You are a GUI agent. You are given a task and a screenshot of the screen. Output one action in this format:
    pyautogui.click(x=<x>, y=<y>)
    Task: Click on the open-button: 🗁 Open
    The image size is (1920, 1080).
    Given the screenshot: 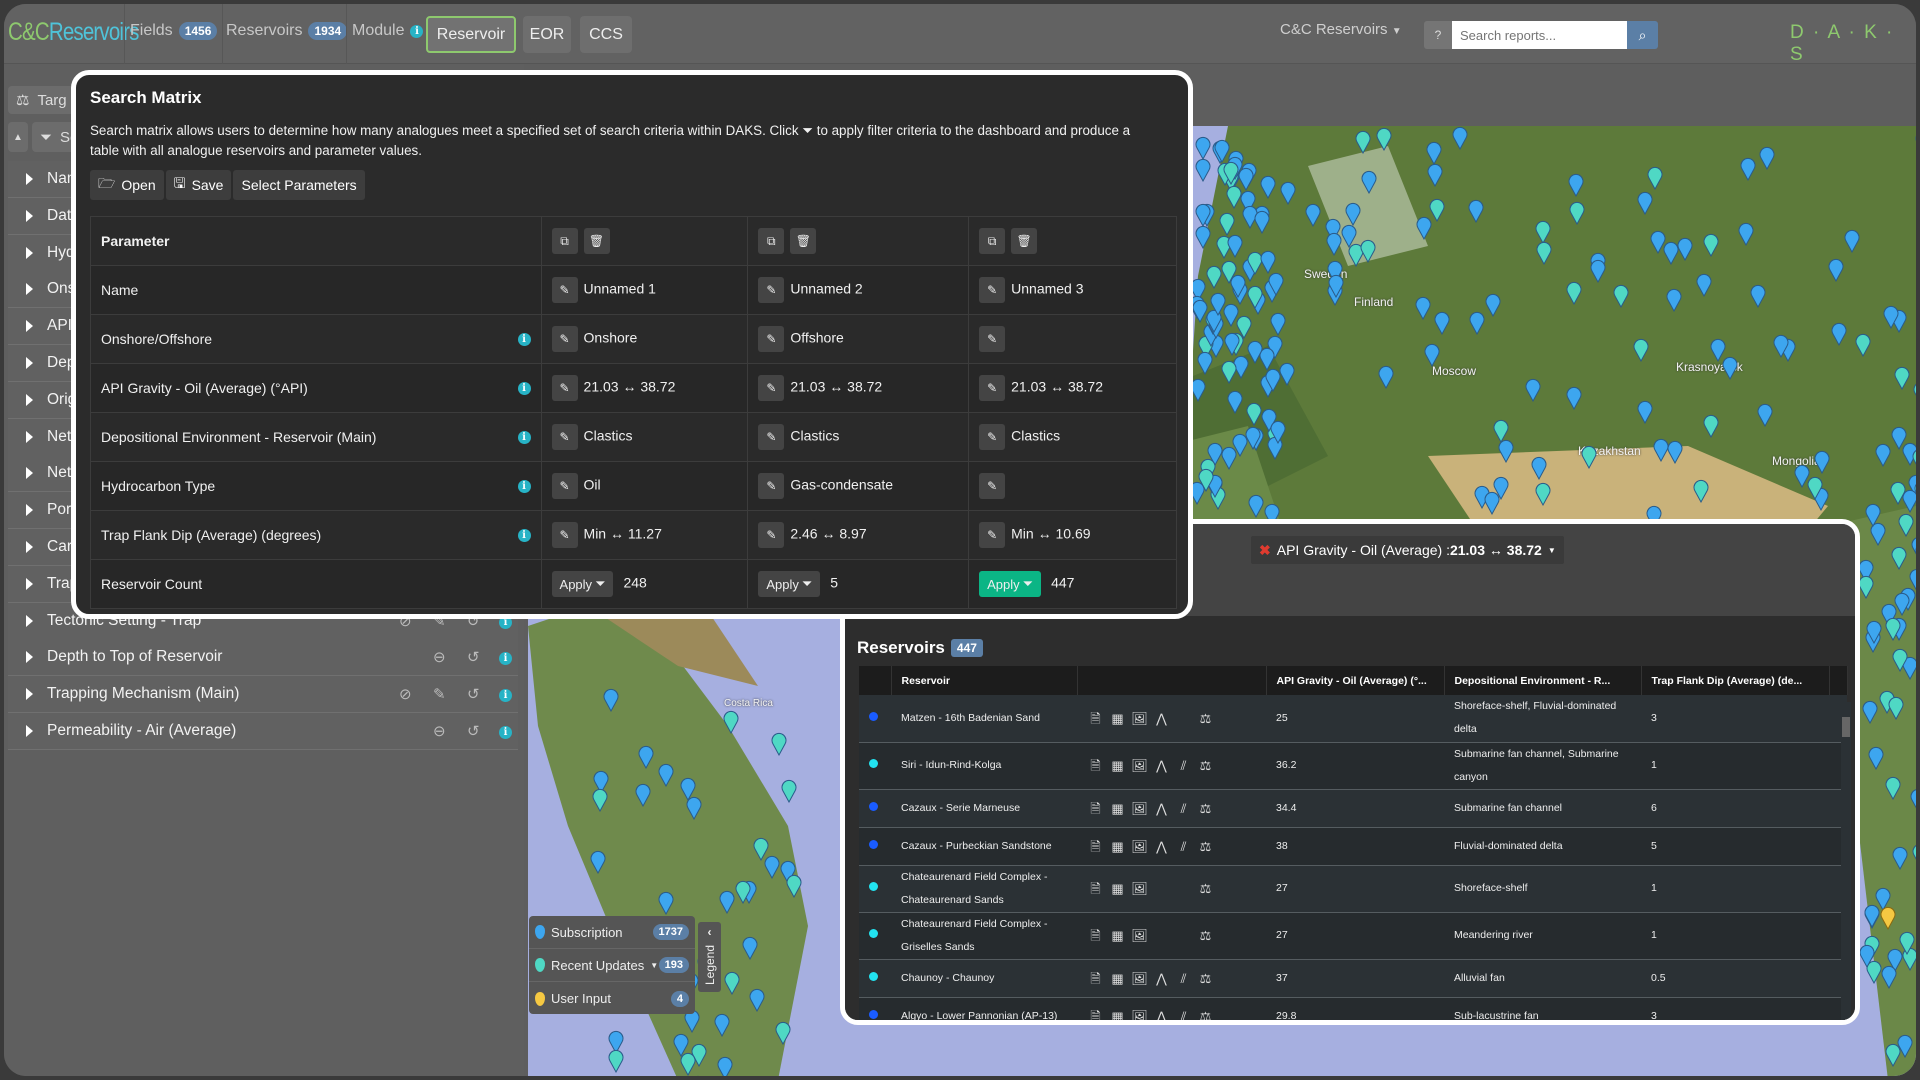 What is the action you would take?
    pyautogui.click(x=127, y=185)
    